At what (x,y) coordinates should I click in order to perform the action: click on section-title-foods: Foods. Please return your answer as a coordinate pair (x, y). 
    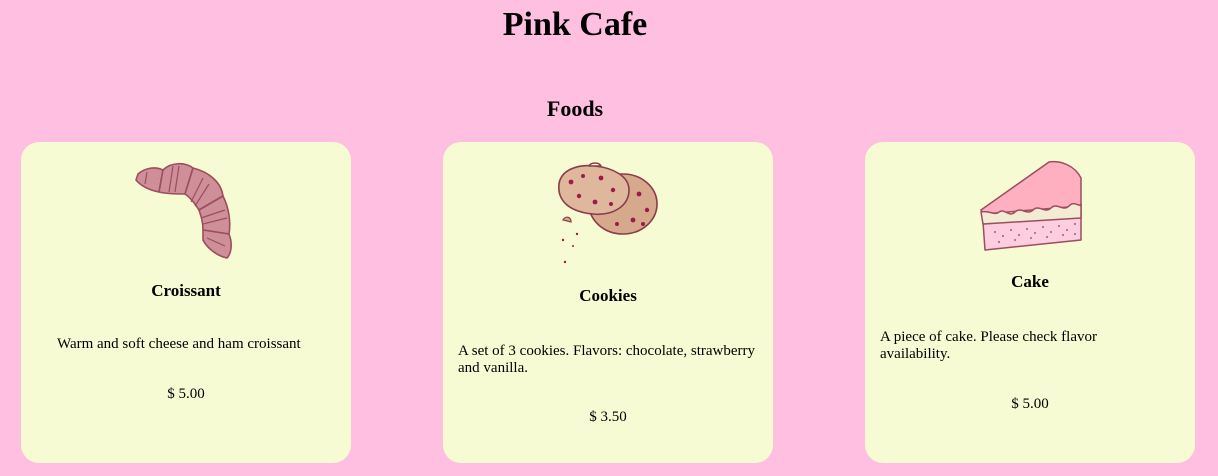
    Looking at the image, I should click on (575, 108).